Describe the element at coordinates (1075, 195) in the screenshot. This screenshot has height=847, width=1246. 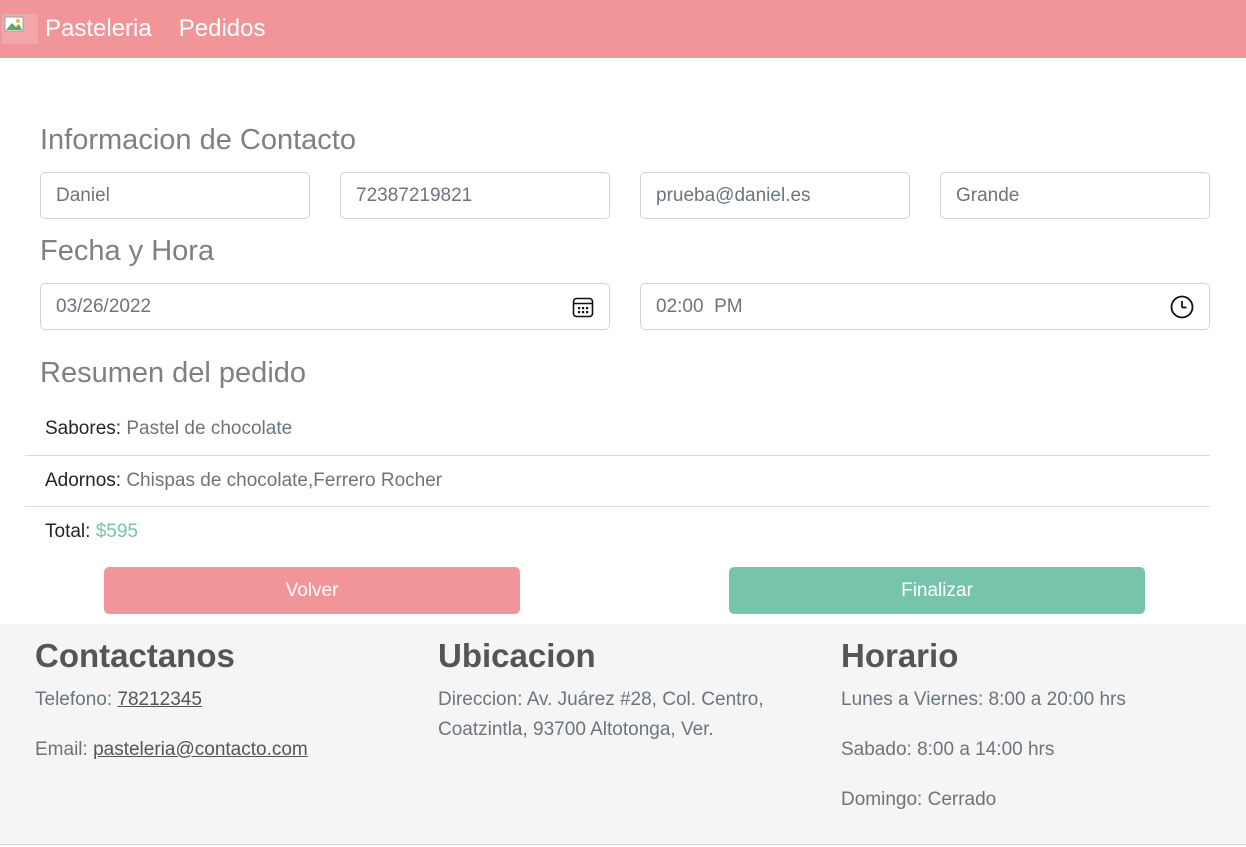
I see `size-field: Grande` at that location.